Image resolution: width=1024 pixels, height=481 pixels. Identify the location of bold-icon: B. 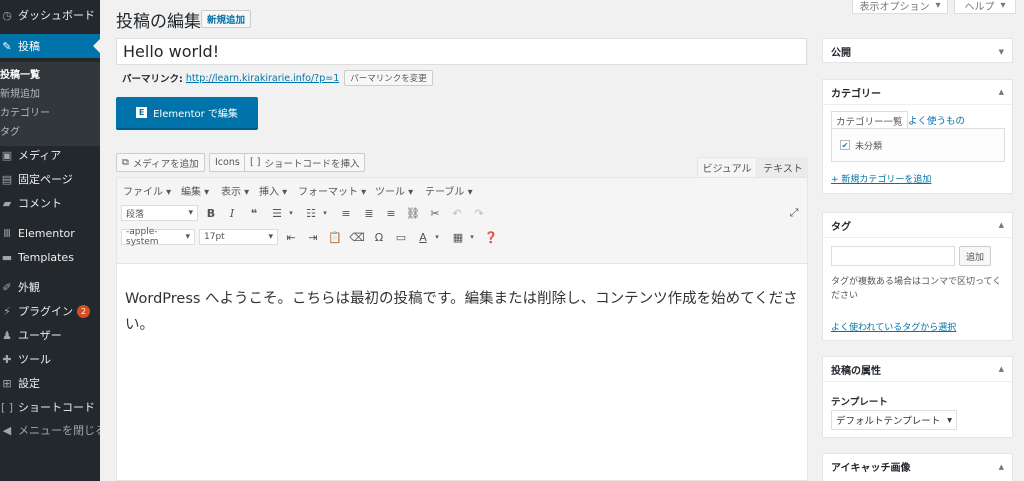
(211, 213).